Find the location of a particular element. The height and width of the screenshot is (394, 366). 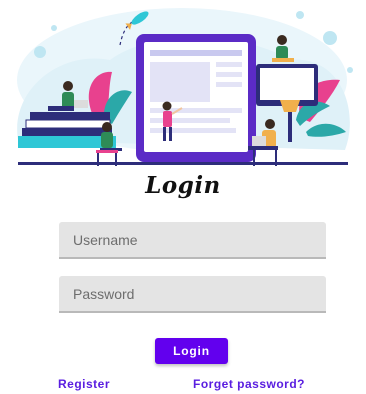

page-title: Login is located at coordinates (183, 185).